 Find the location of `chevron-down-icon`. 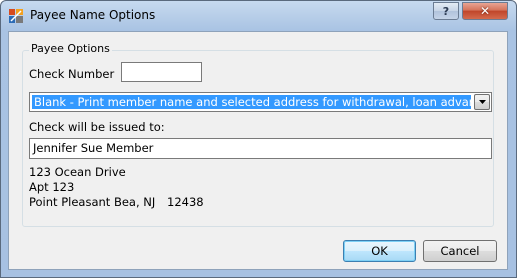

chevron-down-icon is located at coordinates (482, 102).